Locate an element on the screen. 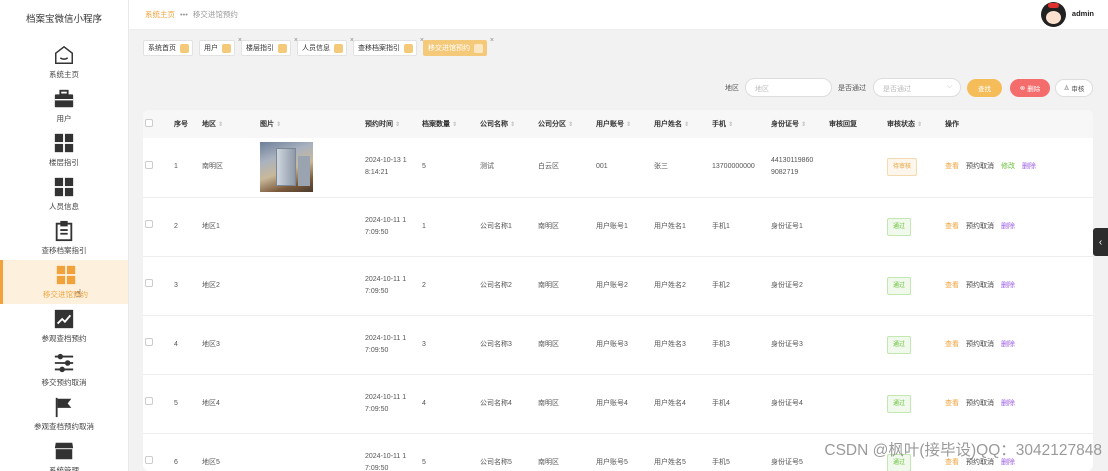 This screenshot has width=1108, height=471. sidebar-item: 人员信息 is located at coordinates (64, 194).